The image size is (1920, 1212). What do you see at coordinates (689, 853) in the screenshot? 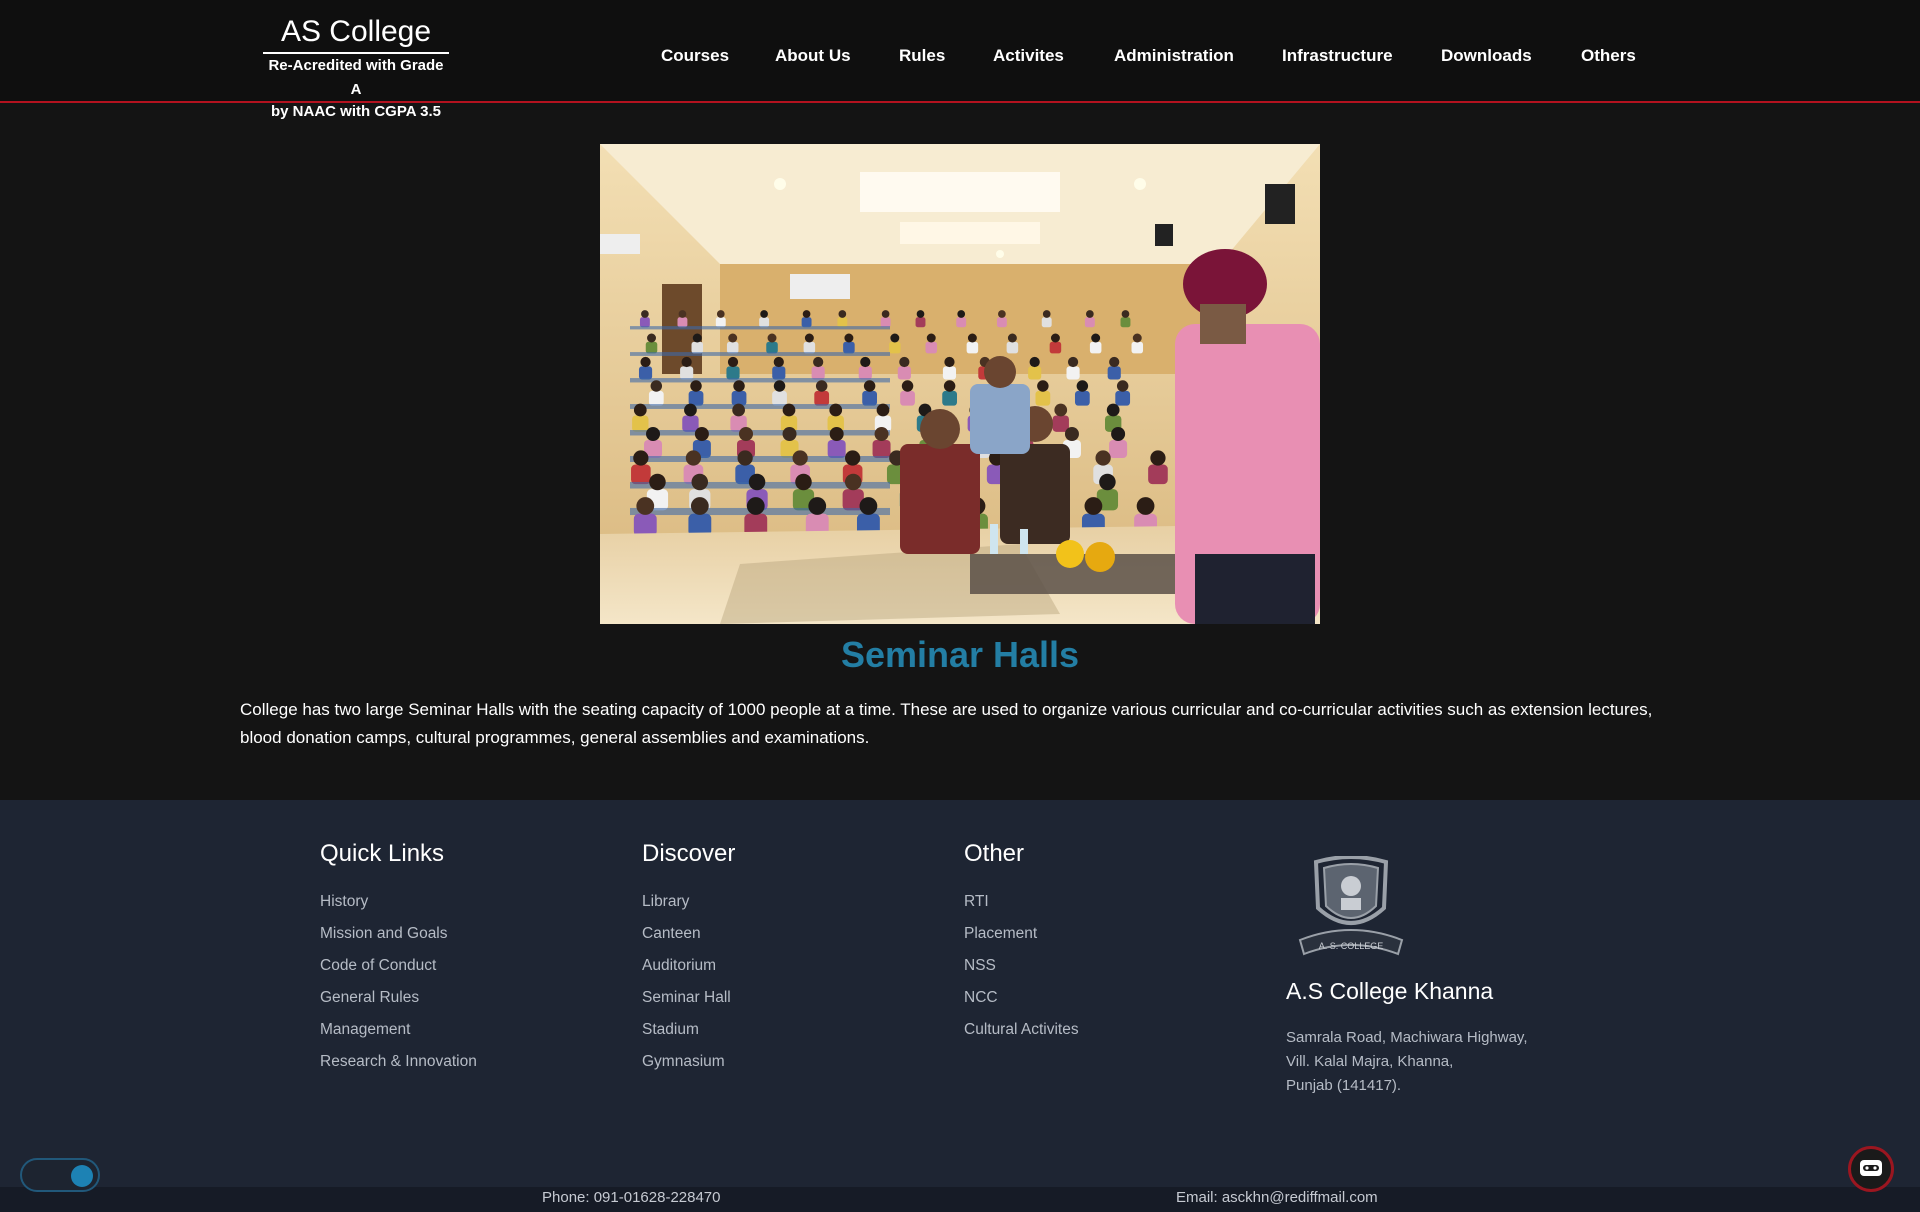
I see `discover-heading: Discover` at bounding box center [689, 853].